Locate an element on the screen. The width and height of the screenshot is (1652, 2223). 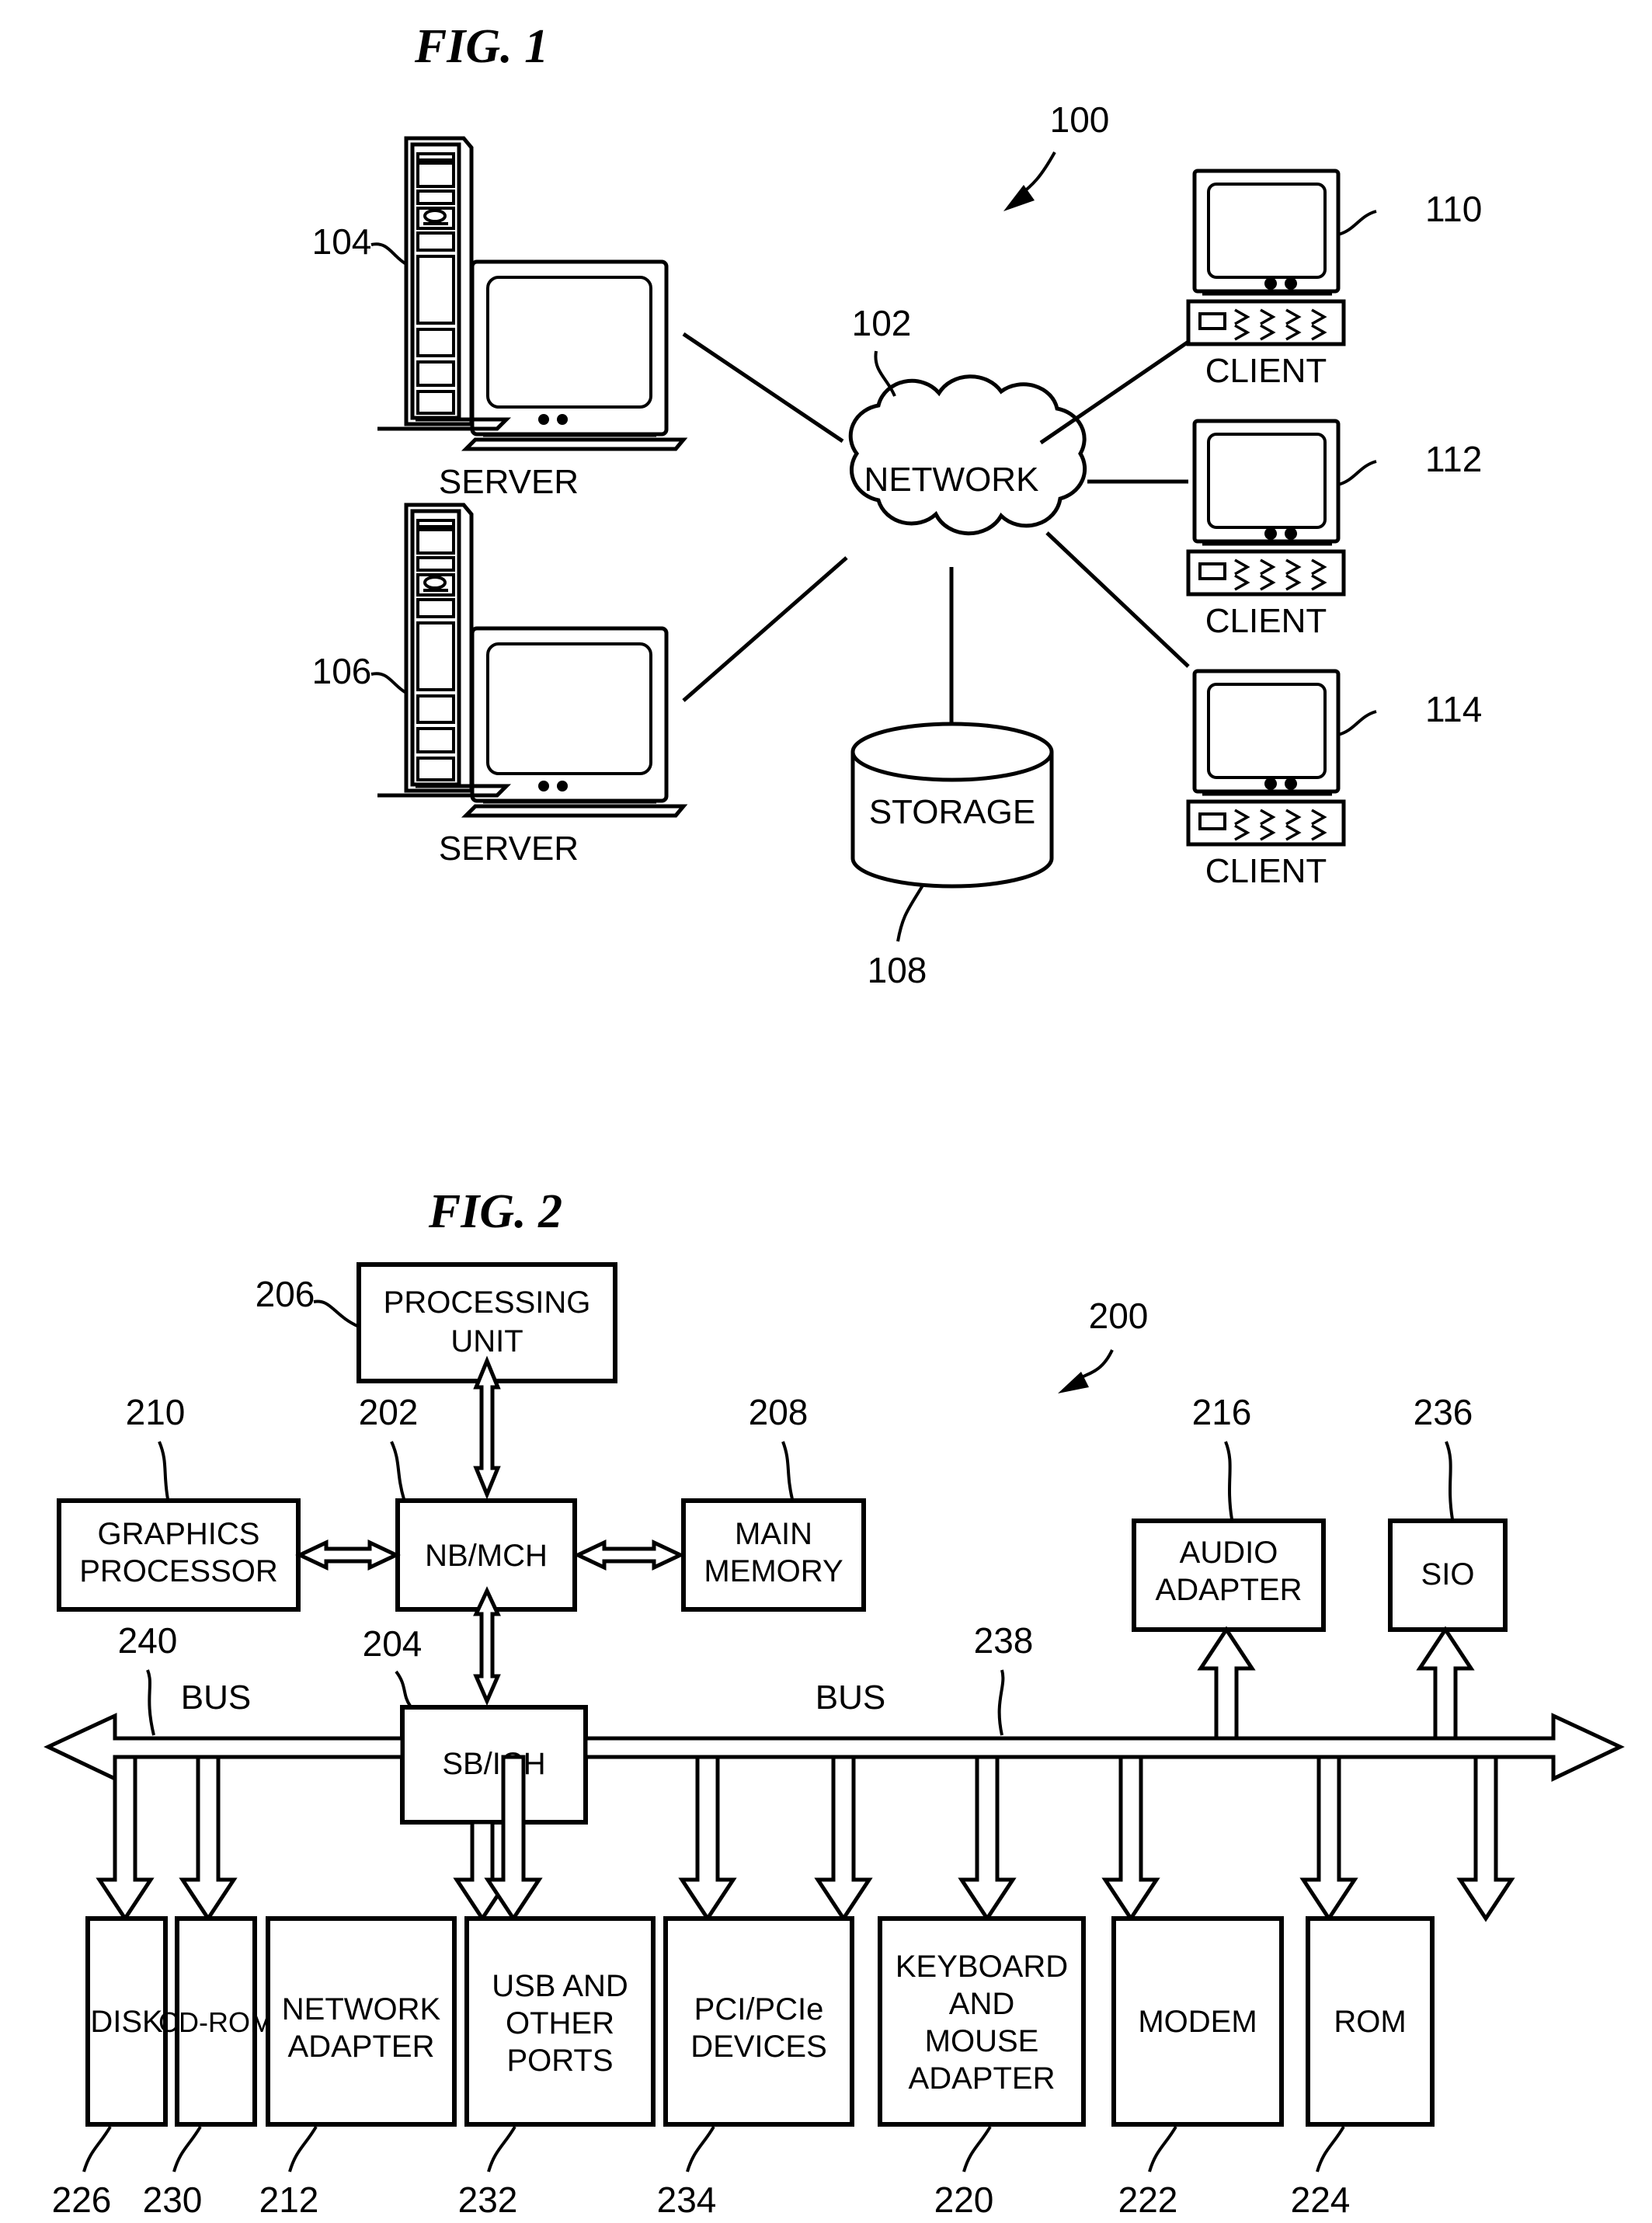
rom-label: ROM is located at coordinates (1370, 2022).